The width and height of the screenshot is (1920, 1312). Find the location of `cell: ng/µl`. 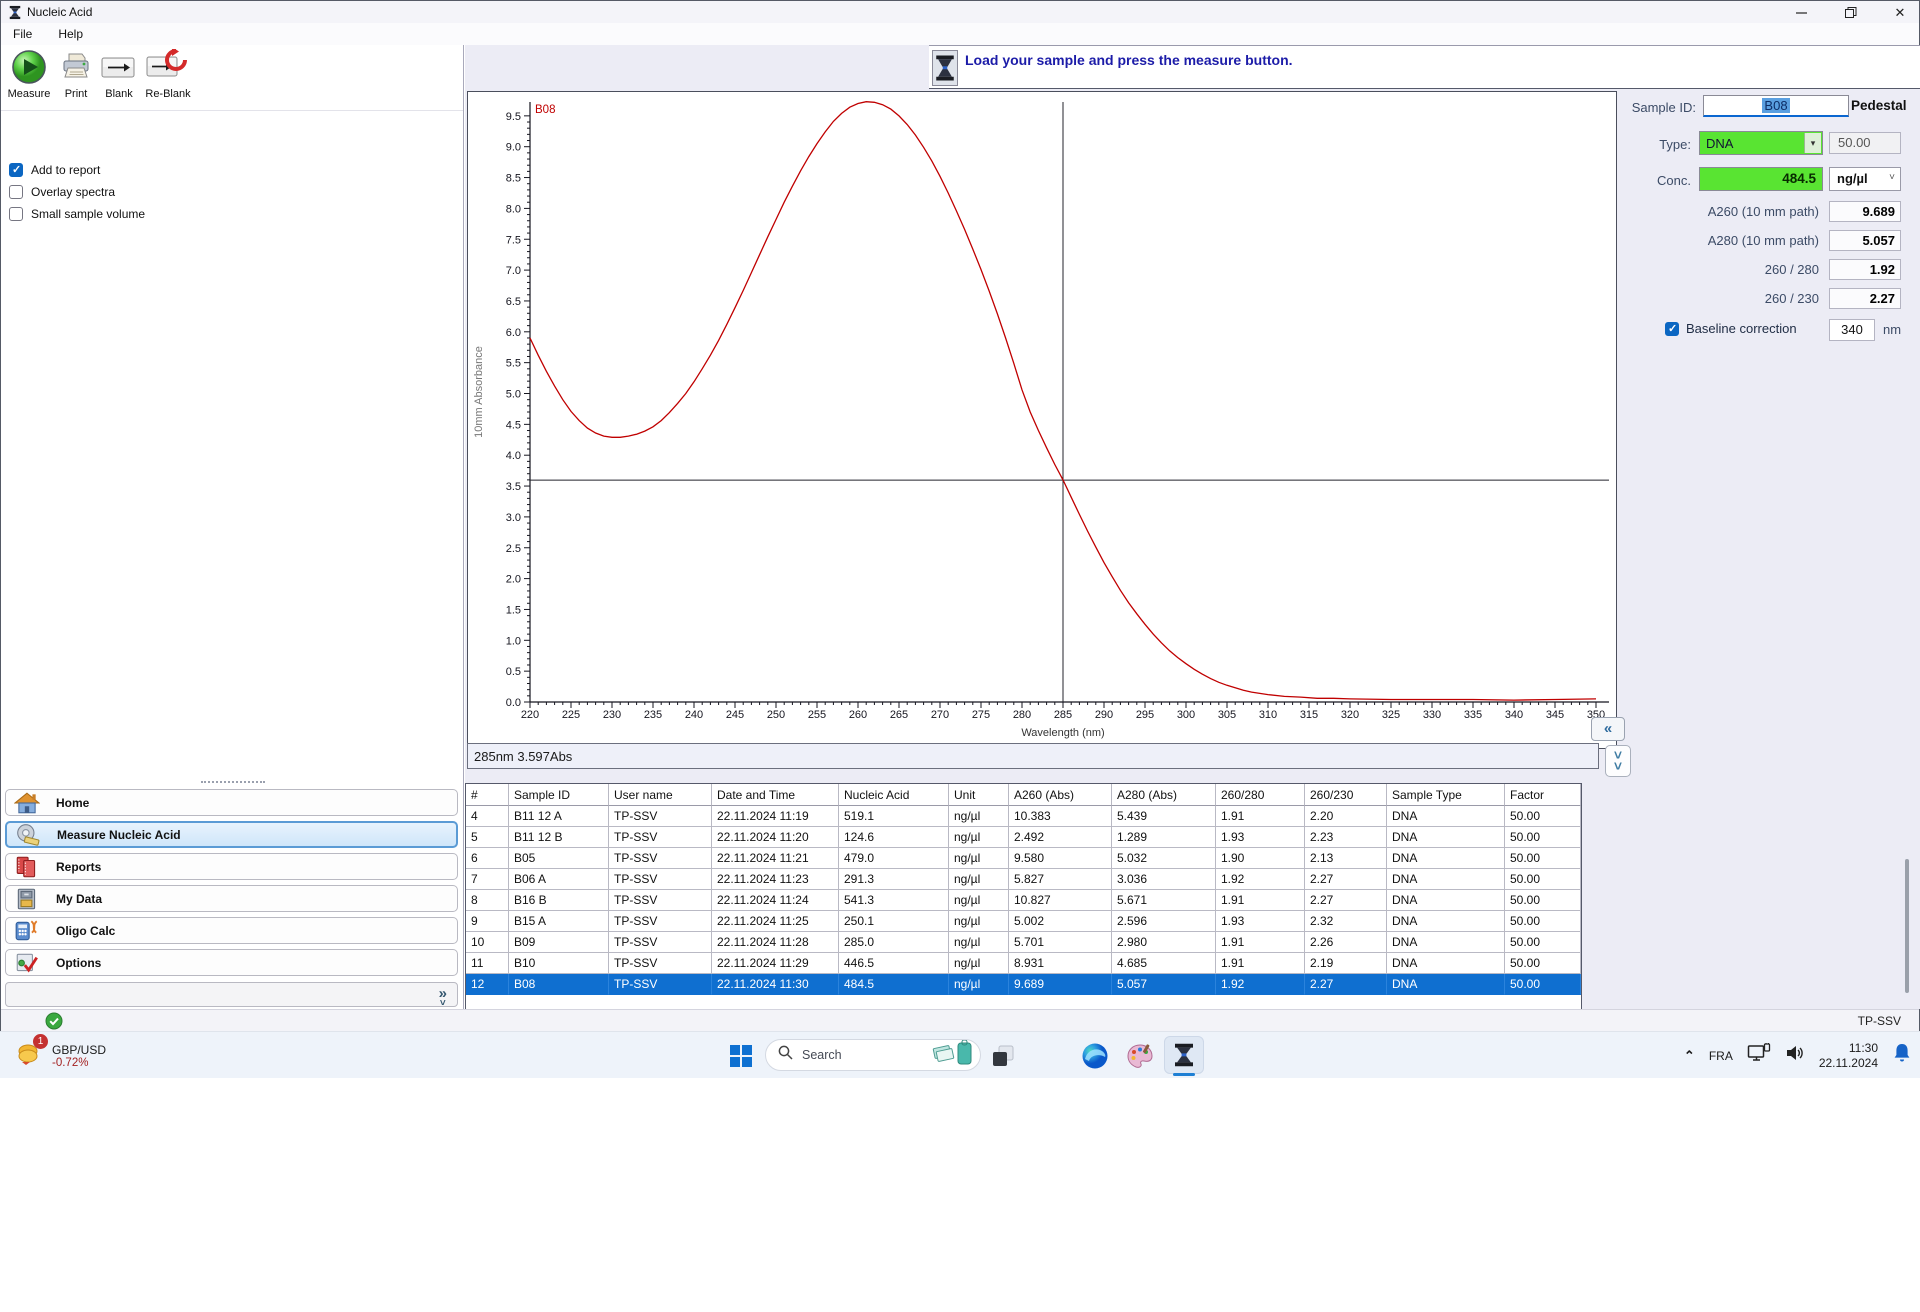

cell: ng/µl is located at coordinates (979, 963).